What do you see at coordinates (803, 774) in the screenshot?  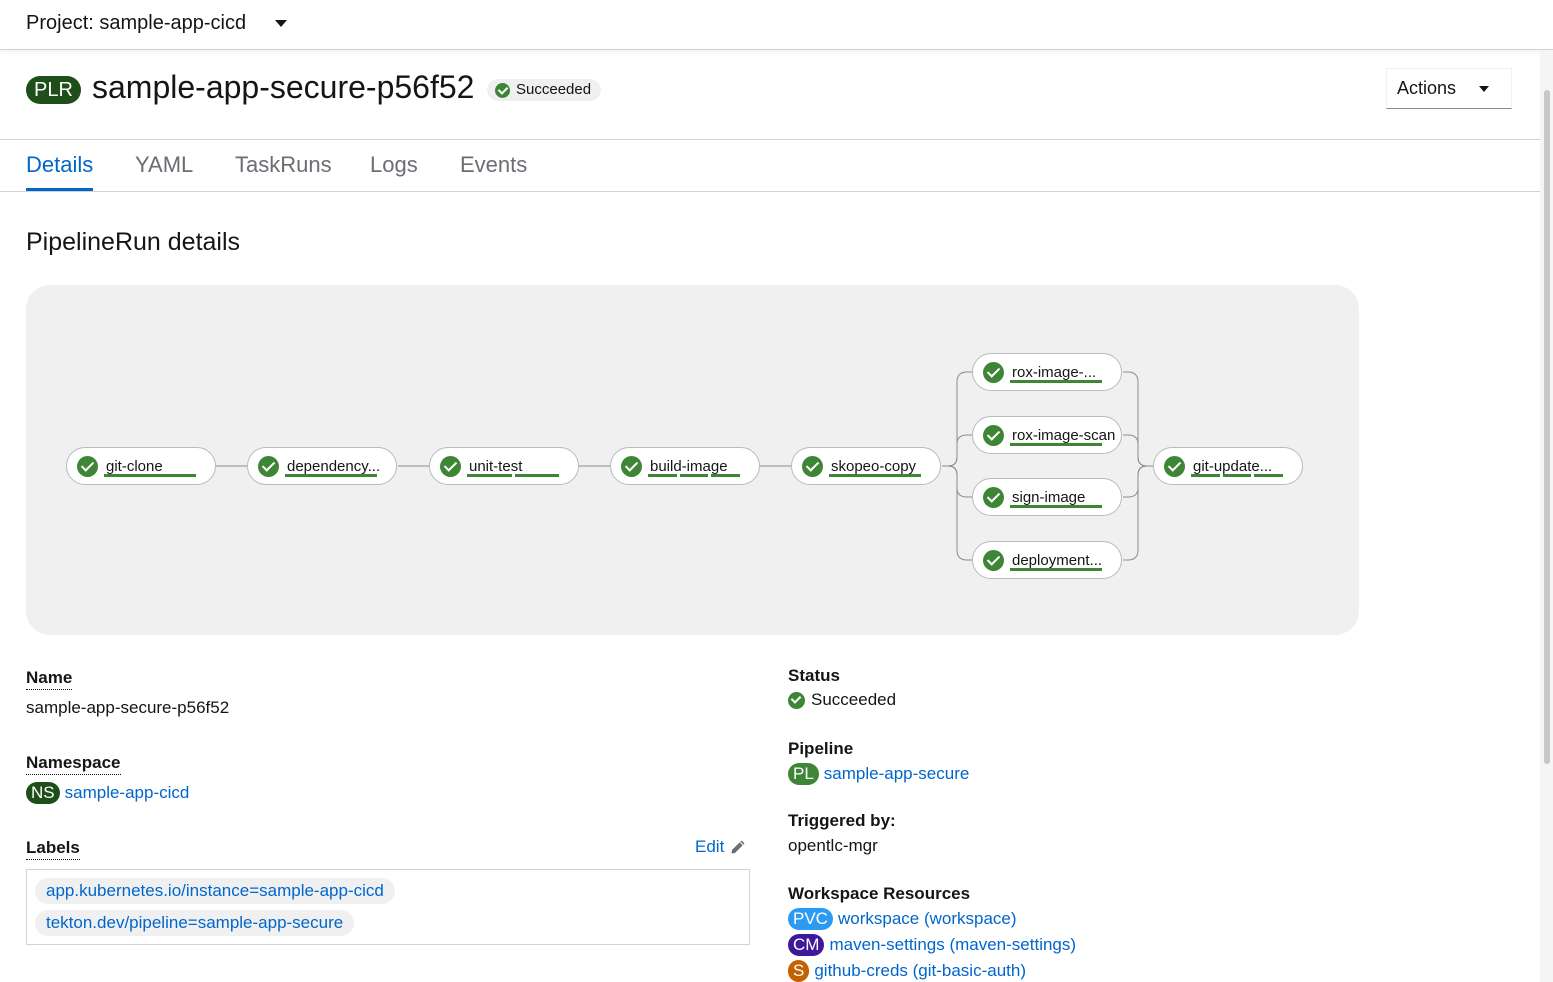 I see `pipeline-badge: PL` at bounding box center [803, 774].